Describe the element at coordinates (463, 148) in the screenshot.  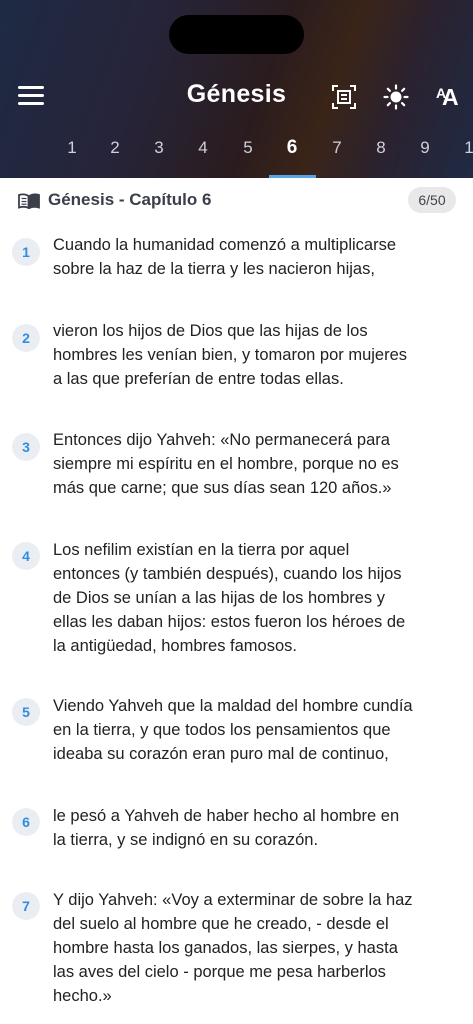
I see `tab-chapter-10: 1` at that location.